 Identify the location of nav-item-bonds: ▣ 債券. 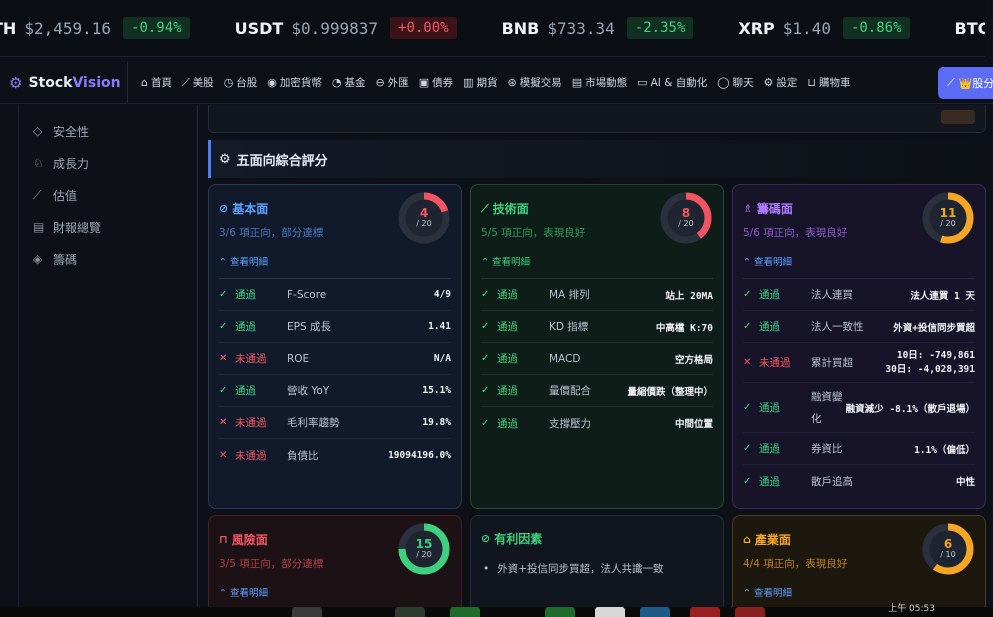
(436, 83).